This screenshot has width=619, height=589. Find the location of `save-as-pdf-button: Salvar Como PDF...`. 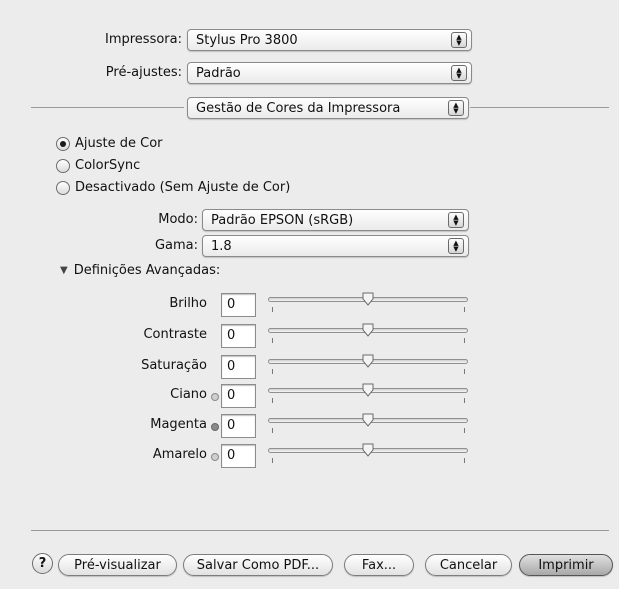

save-as-pdf-button: Salvar Como PDF... is located at coordinates (258, 565).